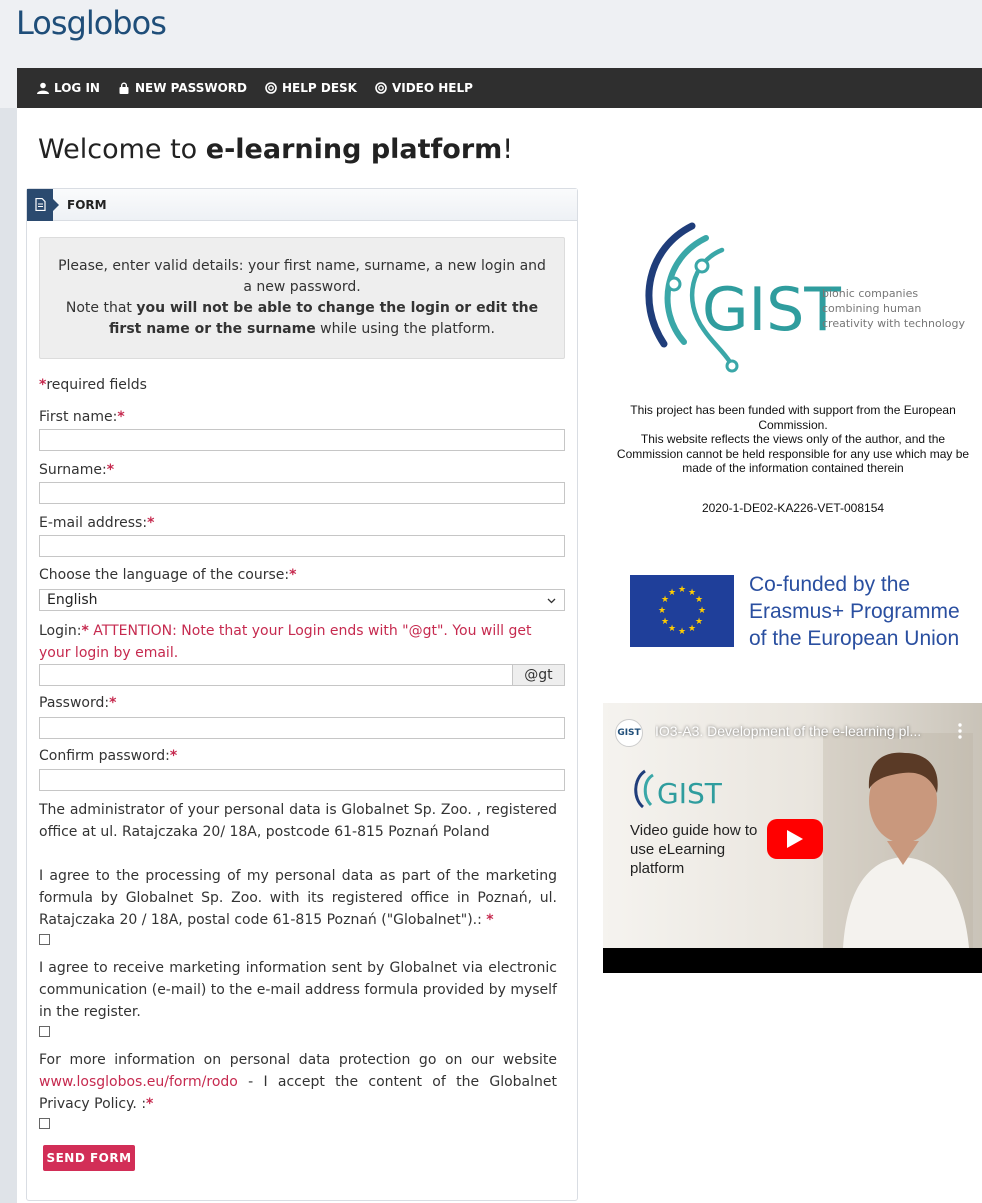 This screenshot has height=1203, width=982. I want to click on login-suffix: @gt, so click(539, 675).